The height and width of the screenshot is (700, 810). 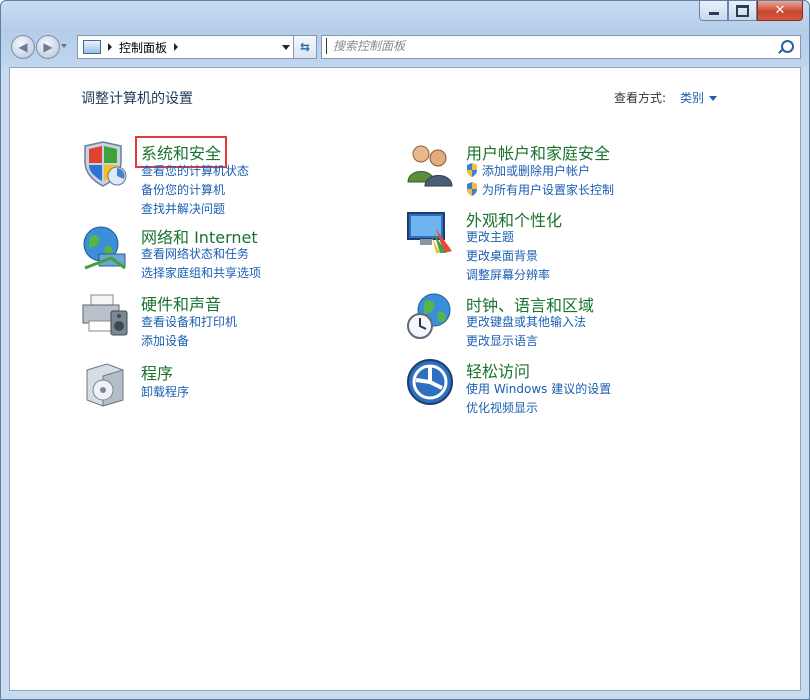 I want to click on maximize-button, so click(x=742, y=11).